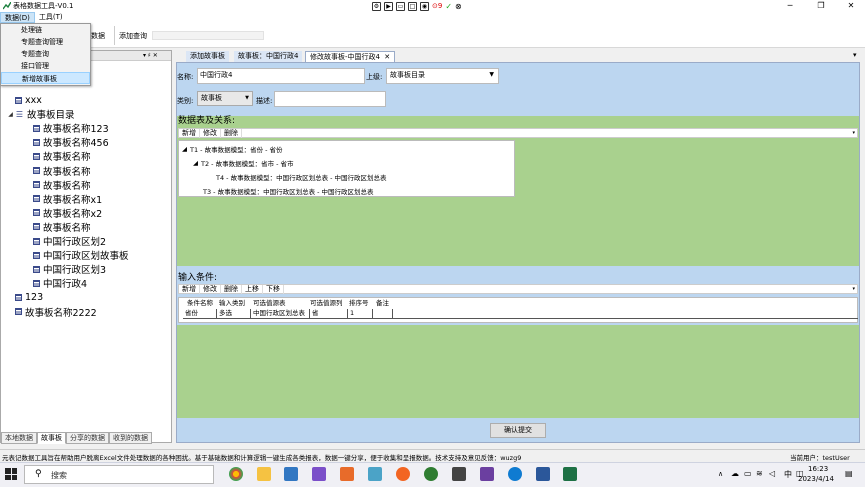 This screenshot has height=487, width=865. Describe the element at coordinates (412, 6) in the screenshot. I see `window-icon: □` at that location.